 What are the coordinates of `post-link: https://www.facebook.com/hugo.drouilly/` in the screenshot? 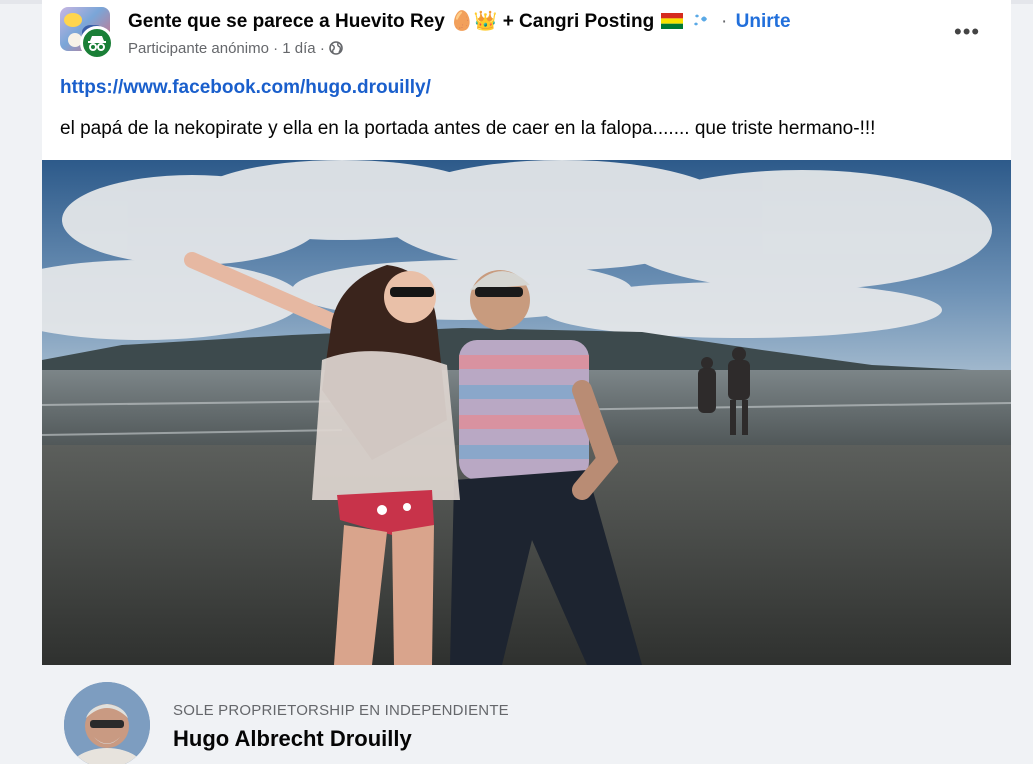 It's located at (245, 88).